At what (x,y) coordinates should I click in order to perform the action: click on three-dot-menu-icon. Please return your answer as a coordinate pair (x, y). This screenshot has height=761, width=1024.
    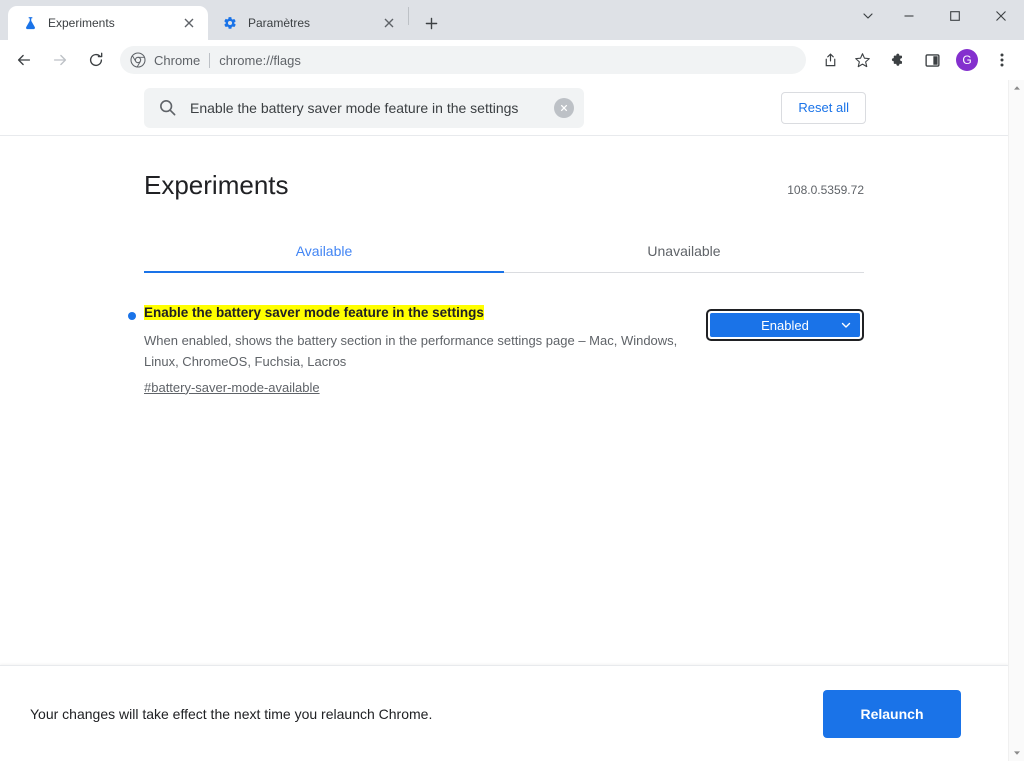
    Looking at the image, I should click on (1002, 60).